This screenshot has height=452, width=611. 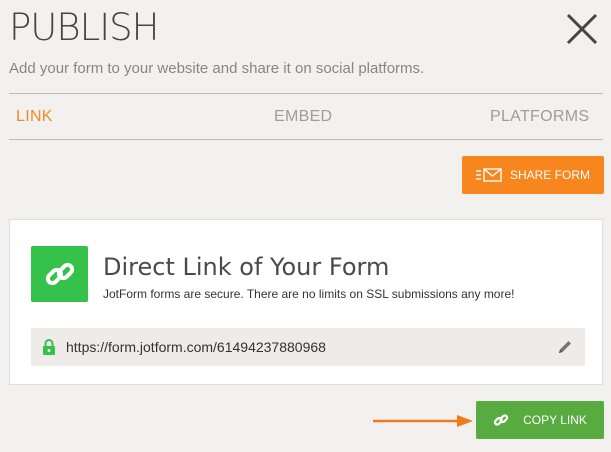 What do you see at coordinates (306, 139) in the screenshot?
I see `tabs-bottom-divider` at bounding box center [306, 139].